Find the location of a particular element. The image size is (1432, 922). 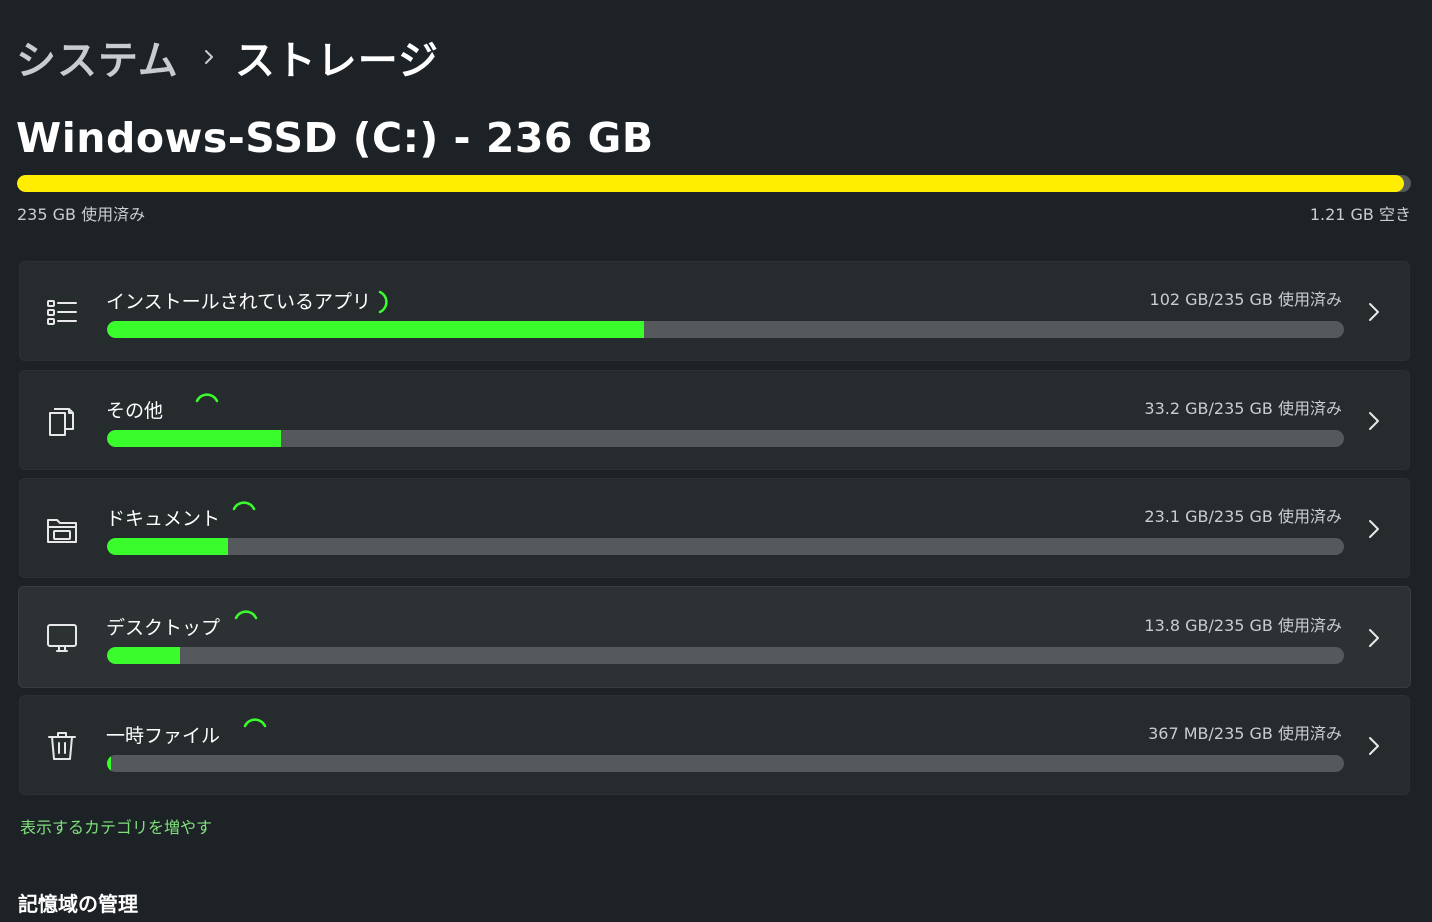

documents-folder-icon is located at coordinates (62, 529).